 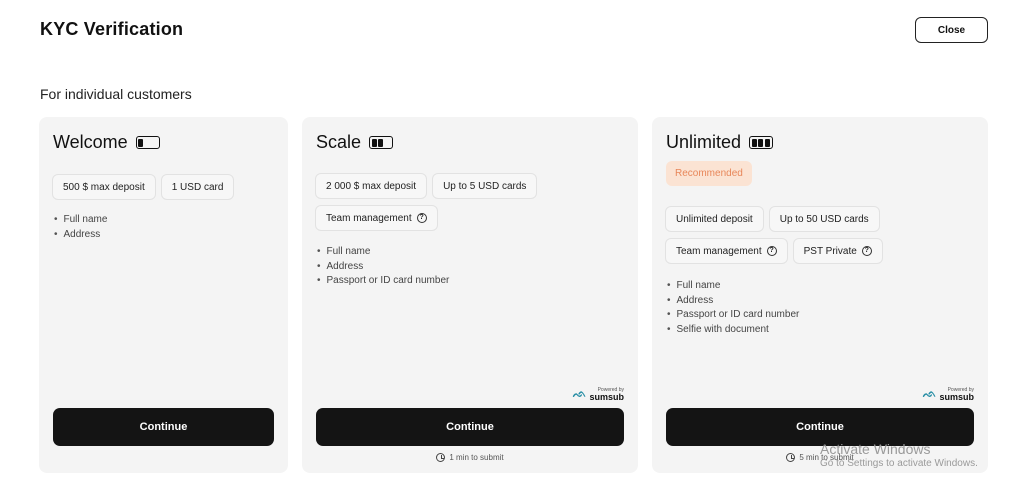 What do you see at coordinates (951, 30) in the screenshot?
I see `close-button: Close` at bounding box center [951, 30].